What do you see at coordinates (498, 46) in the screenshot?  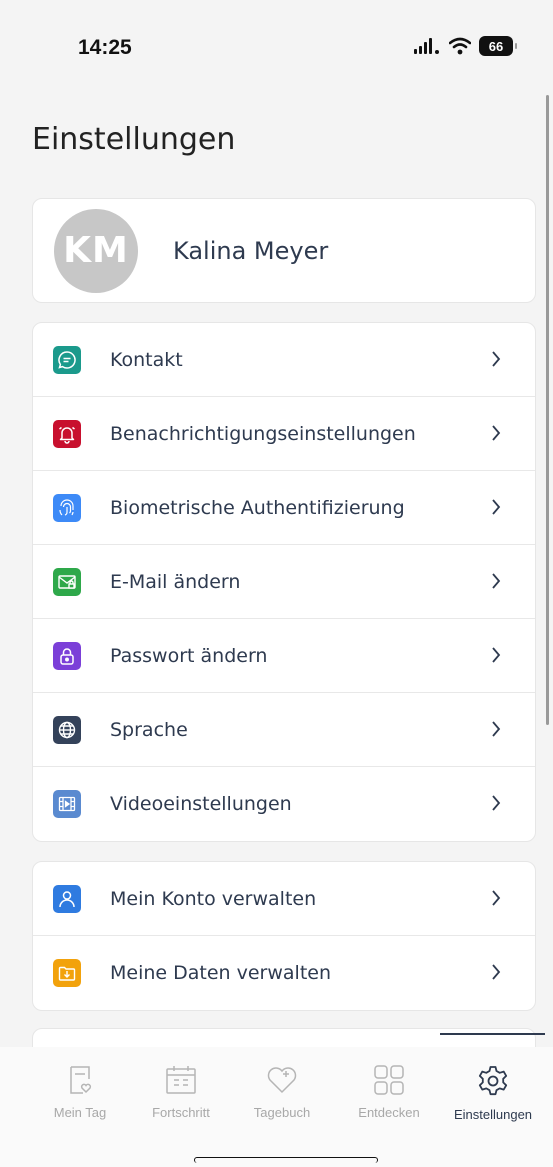 I see `battery-icon: 66` at bounding box center [498, 46].